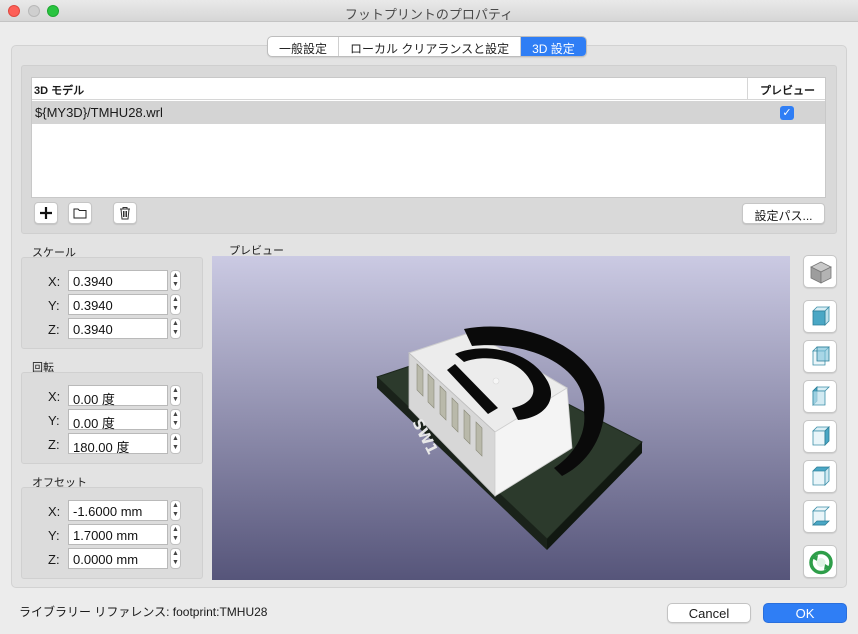 The height and width of the screenshot is (634, 858). I want to click on offset-x-stepper: ▲ ▼, so click(175, 510).